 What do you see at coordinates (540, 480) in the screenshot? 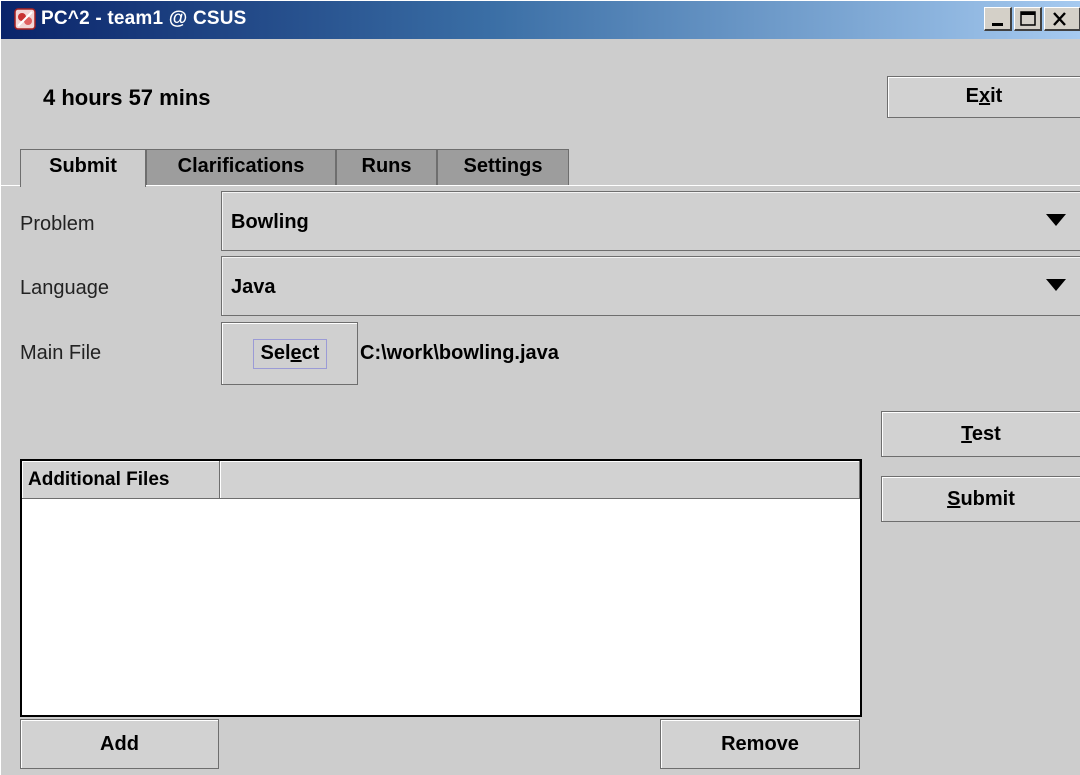
I see `column-header-blank` at bounding box center [540, 480].